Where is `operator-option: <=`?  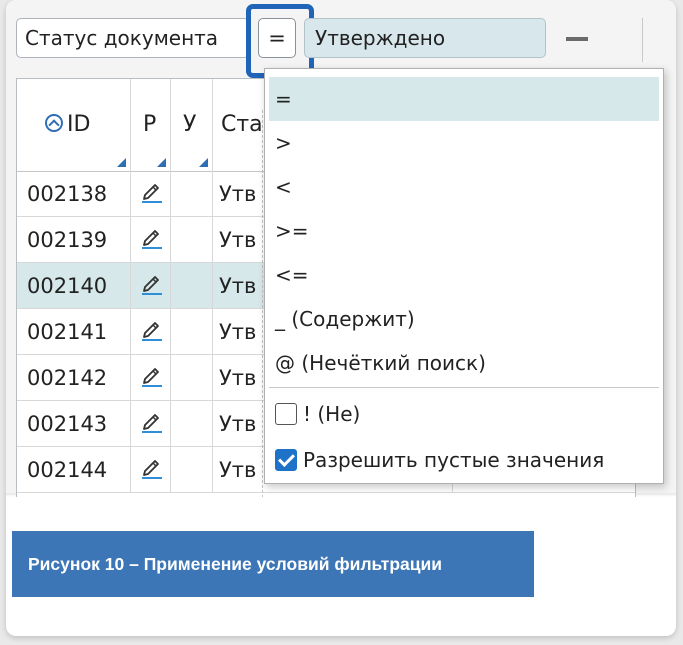
operator-option: <= is located at coordinates (464, 275).